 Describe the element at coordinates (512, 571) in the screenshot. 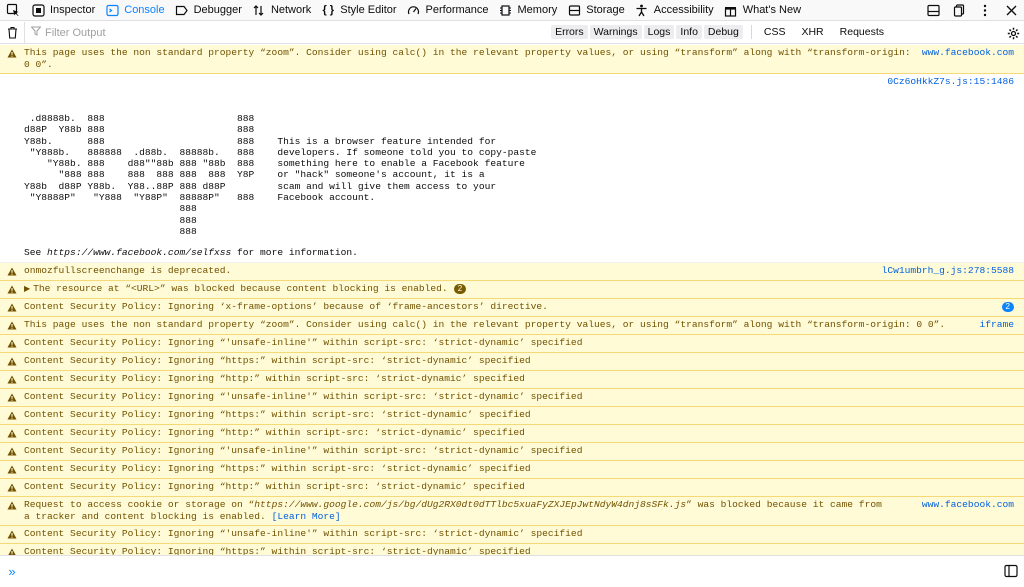

I see `console-input-line: »` at that location.